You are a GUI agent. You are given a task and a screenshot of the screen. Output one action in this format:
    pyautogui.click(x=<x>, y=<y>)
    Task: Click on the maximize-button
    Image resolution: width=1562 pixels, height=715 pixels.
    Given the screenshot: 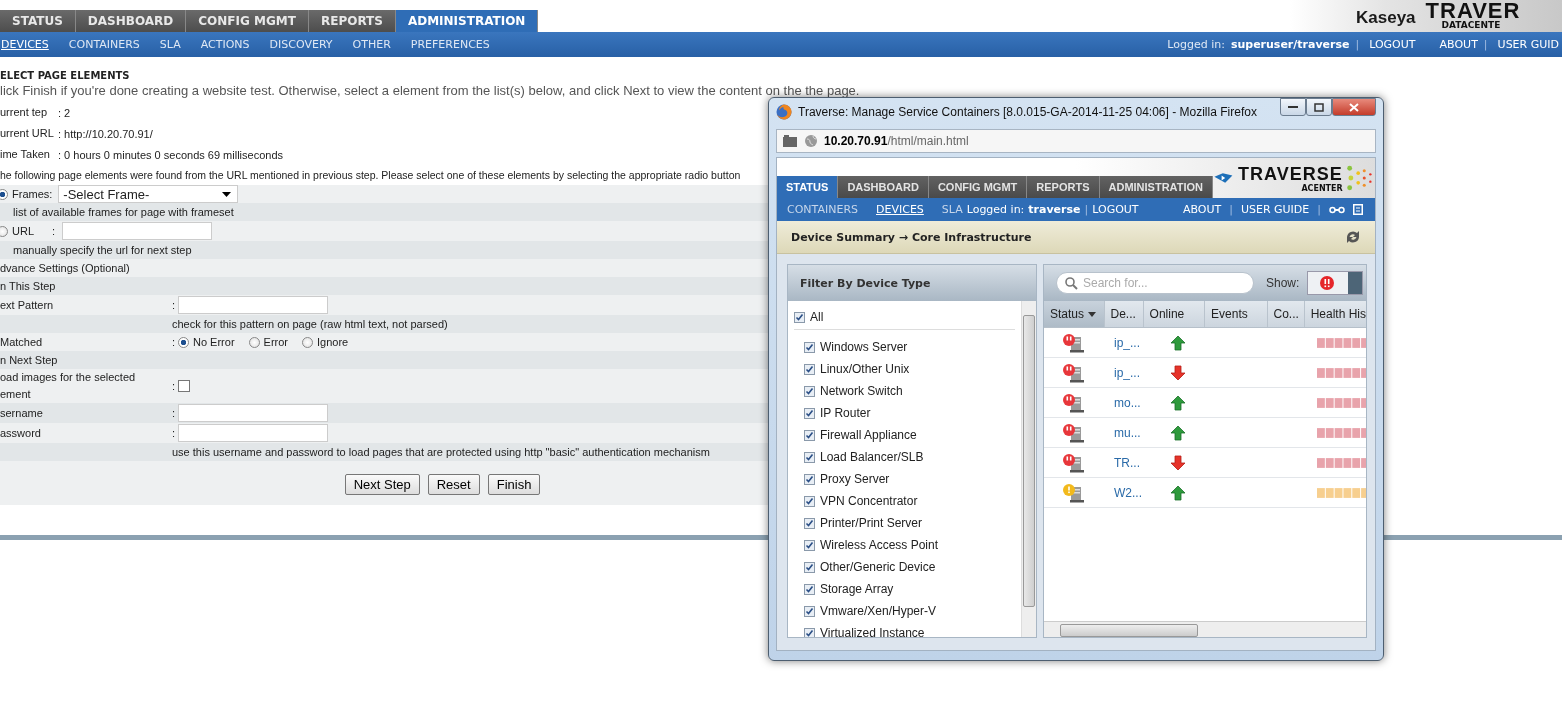 What is the action you would take?
    pyautogui.click(x=1319, y=107)
    